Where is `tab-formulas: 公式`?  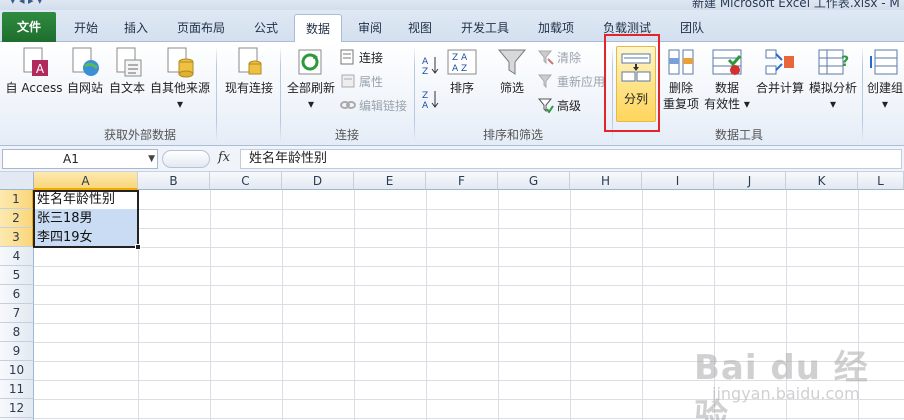
tab-formulas: 公式 is located at coordinates (266, 28).